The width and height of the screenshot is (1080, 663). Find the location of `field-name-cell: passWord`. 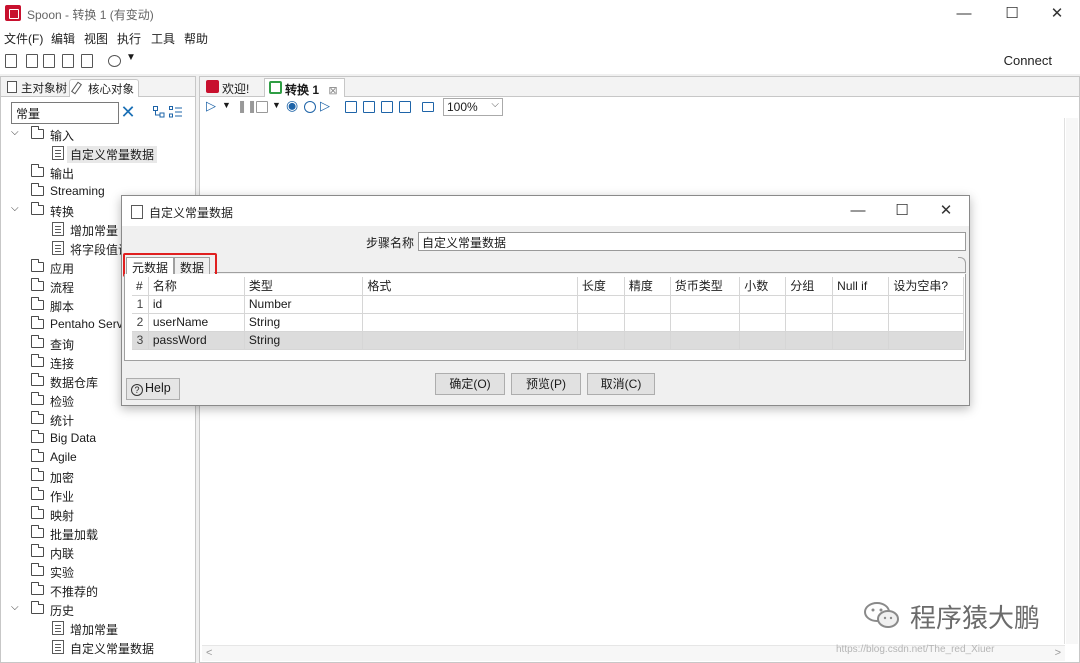

field-name-cell: passWord is located at coordinates (196, 340).